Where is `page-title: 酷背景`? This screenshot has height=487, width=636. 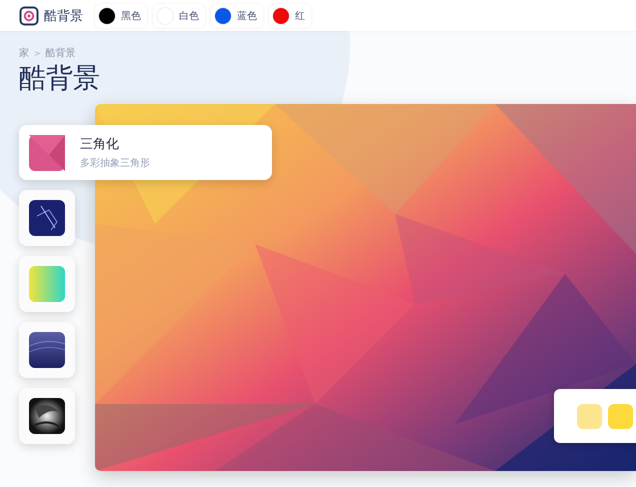
page-title: 酷背景 is located at coordinates (60, 79).